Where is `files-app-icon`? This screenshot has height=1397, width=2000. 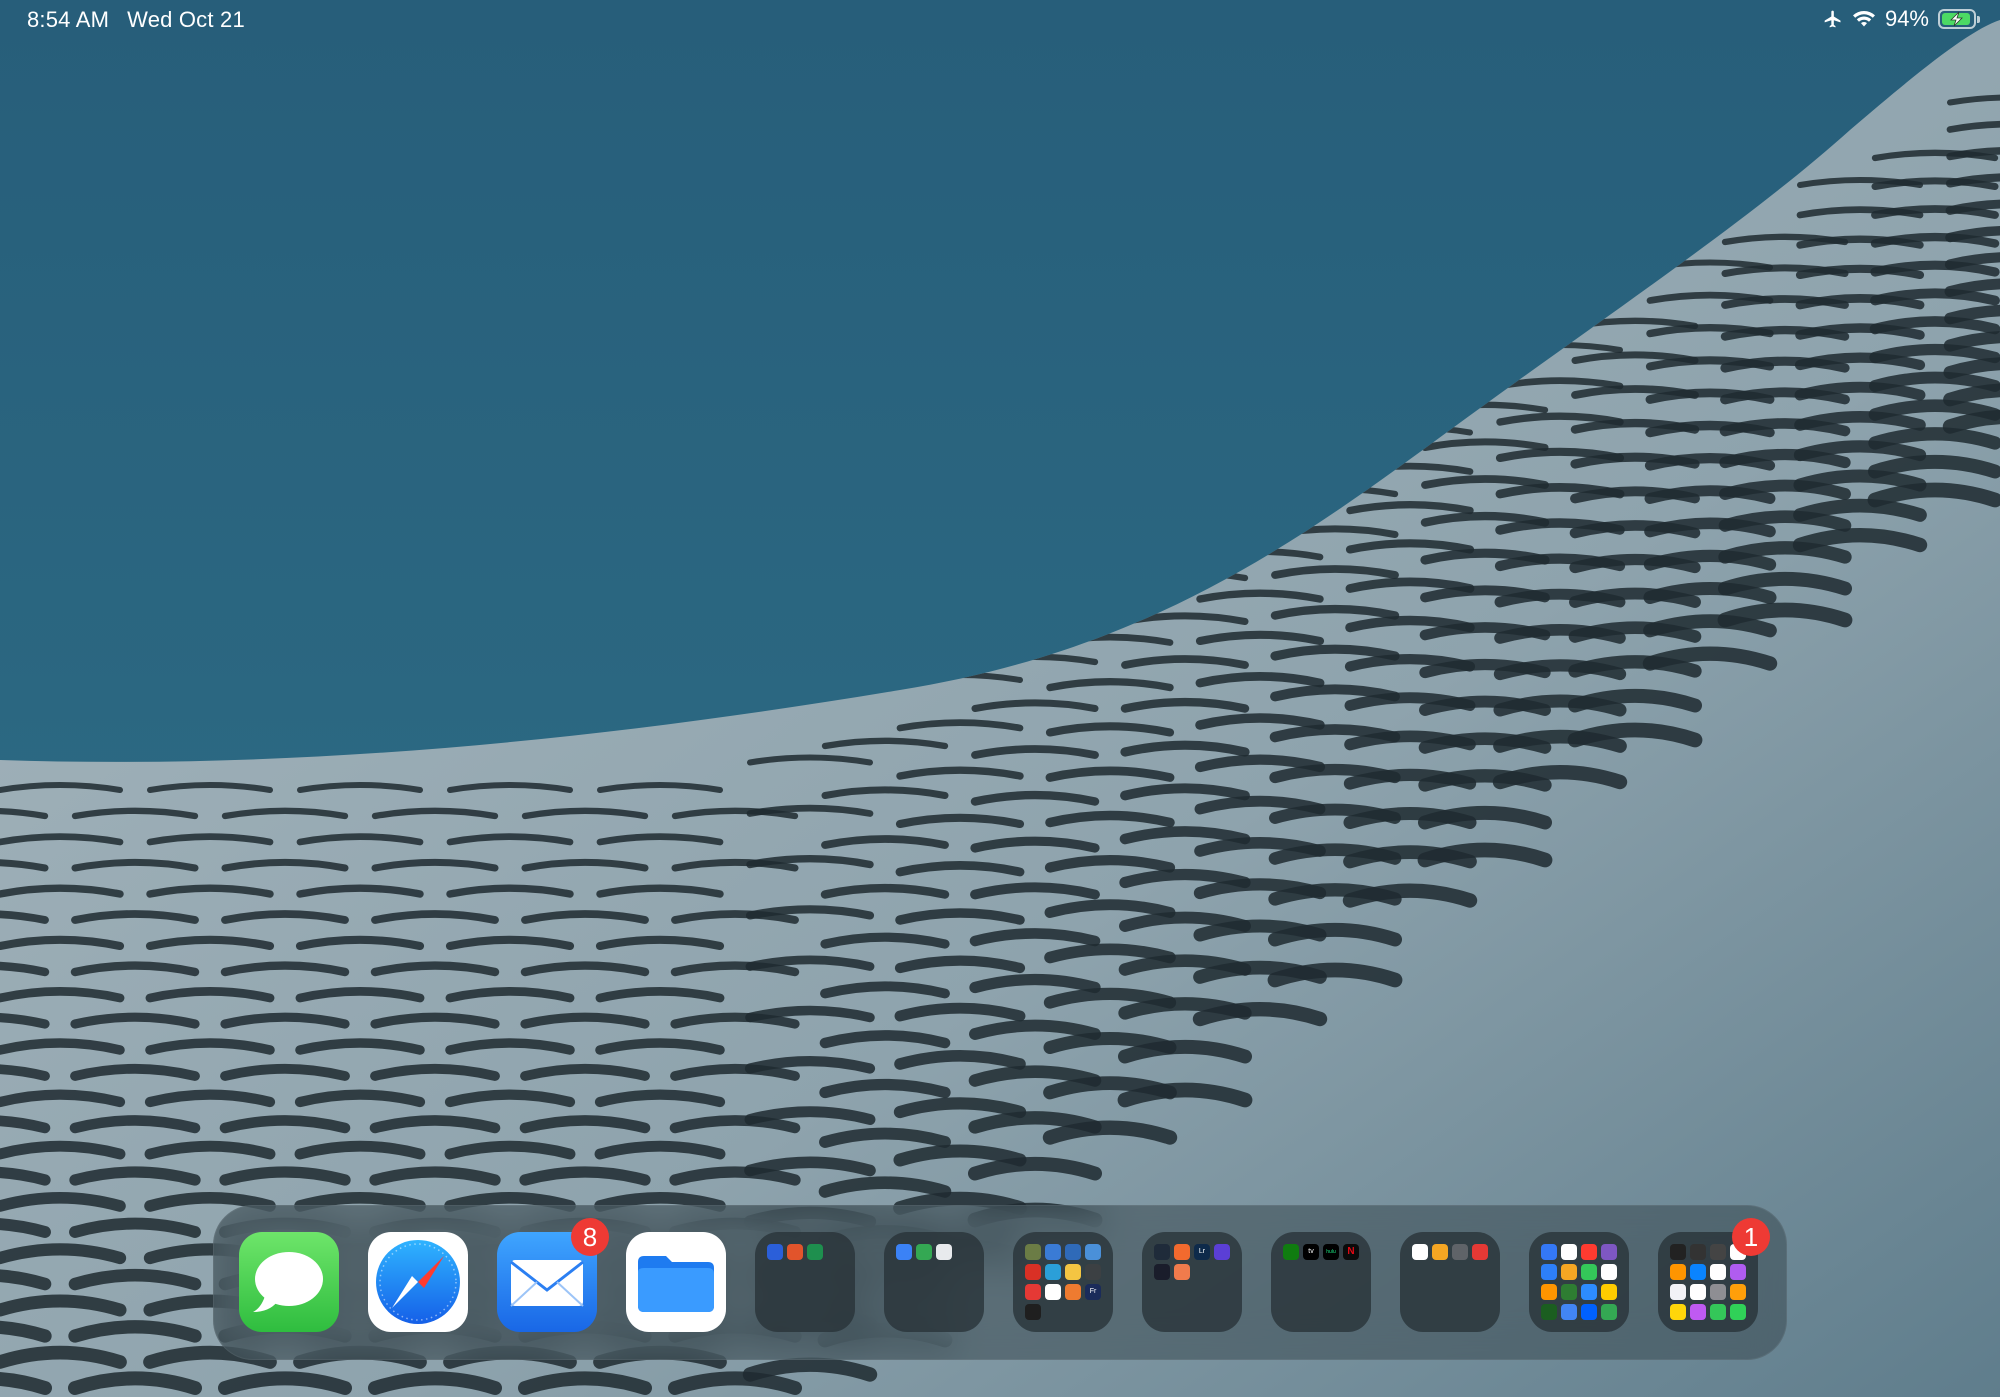 files-app-icon is located at coordinates (676, 1282).